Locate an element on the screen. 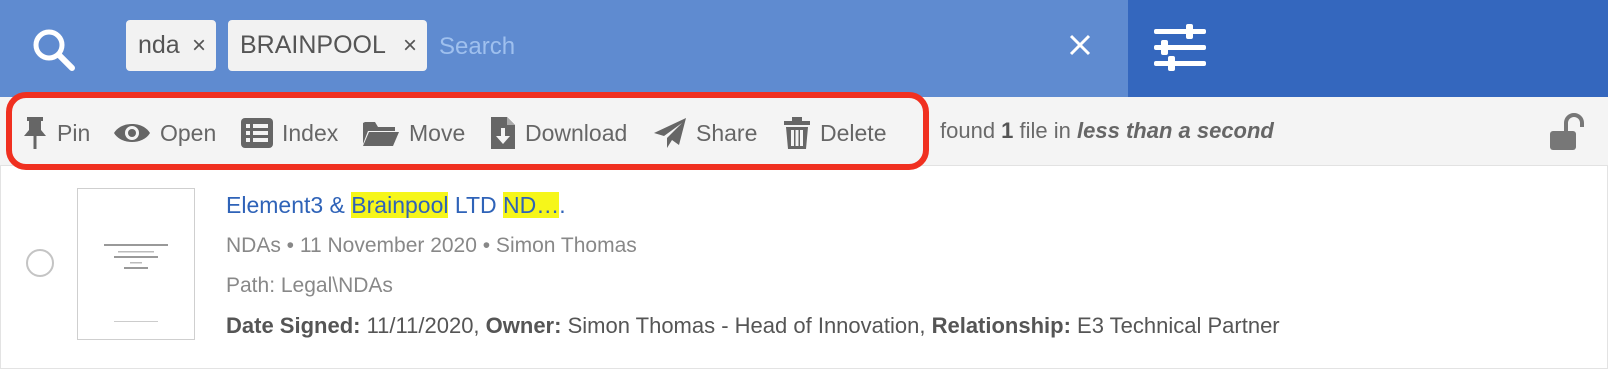 The width and height of the screenshot is (1608, 369). delete-button: Delete is located at coordinates (834, 133).